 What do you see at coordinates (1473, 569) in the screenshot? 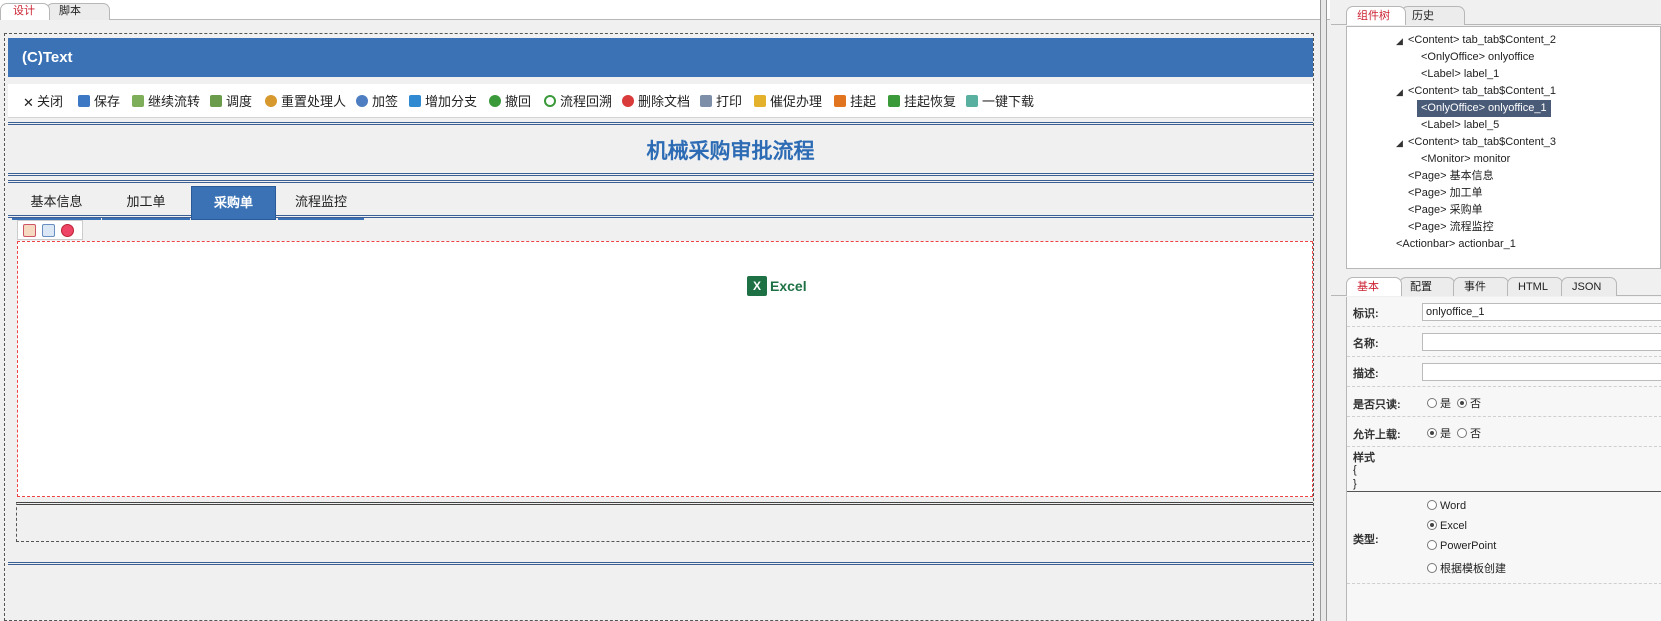
I see `radio-label: 根据模板创建` at bounding box center [1473, 569].